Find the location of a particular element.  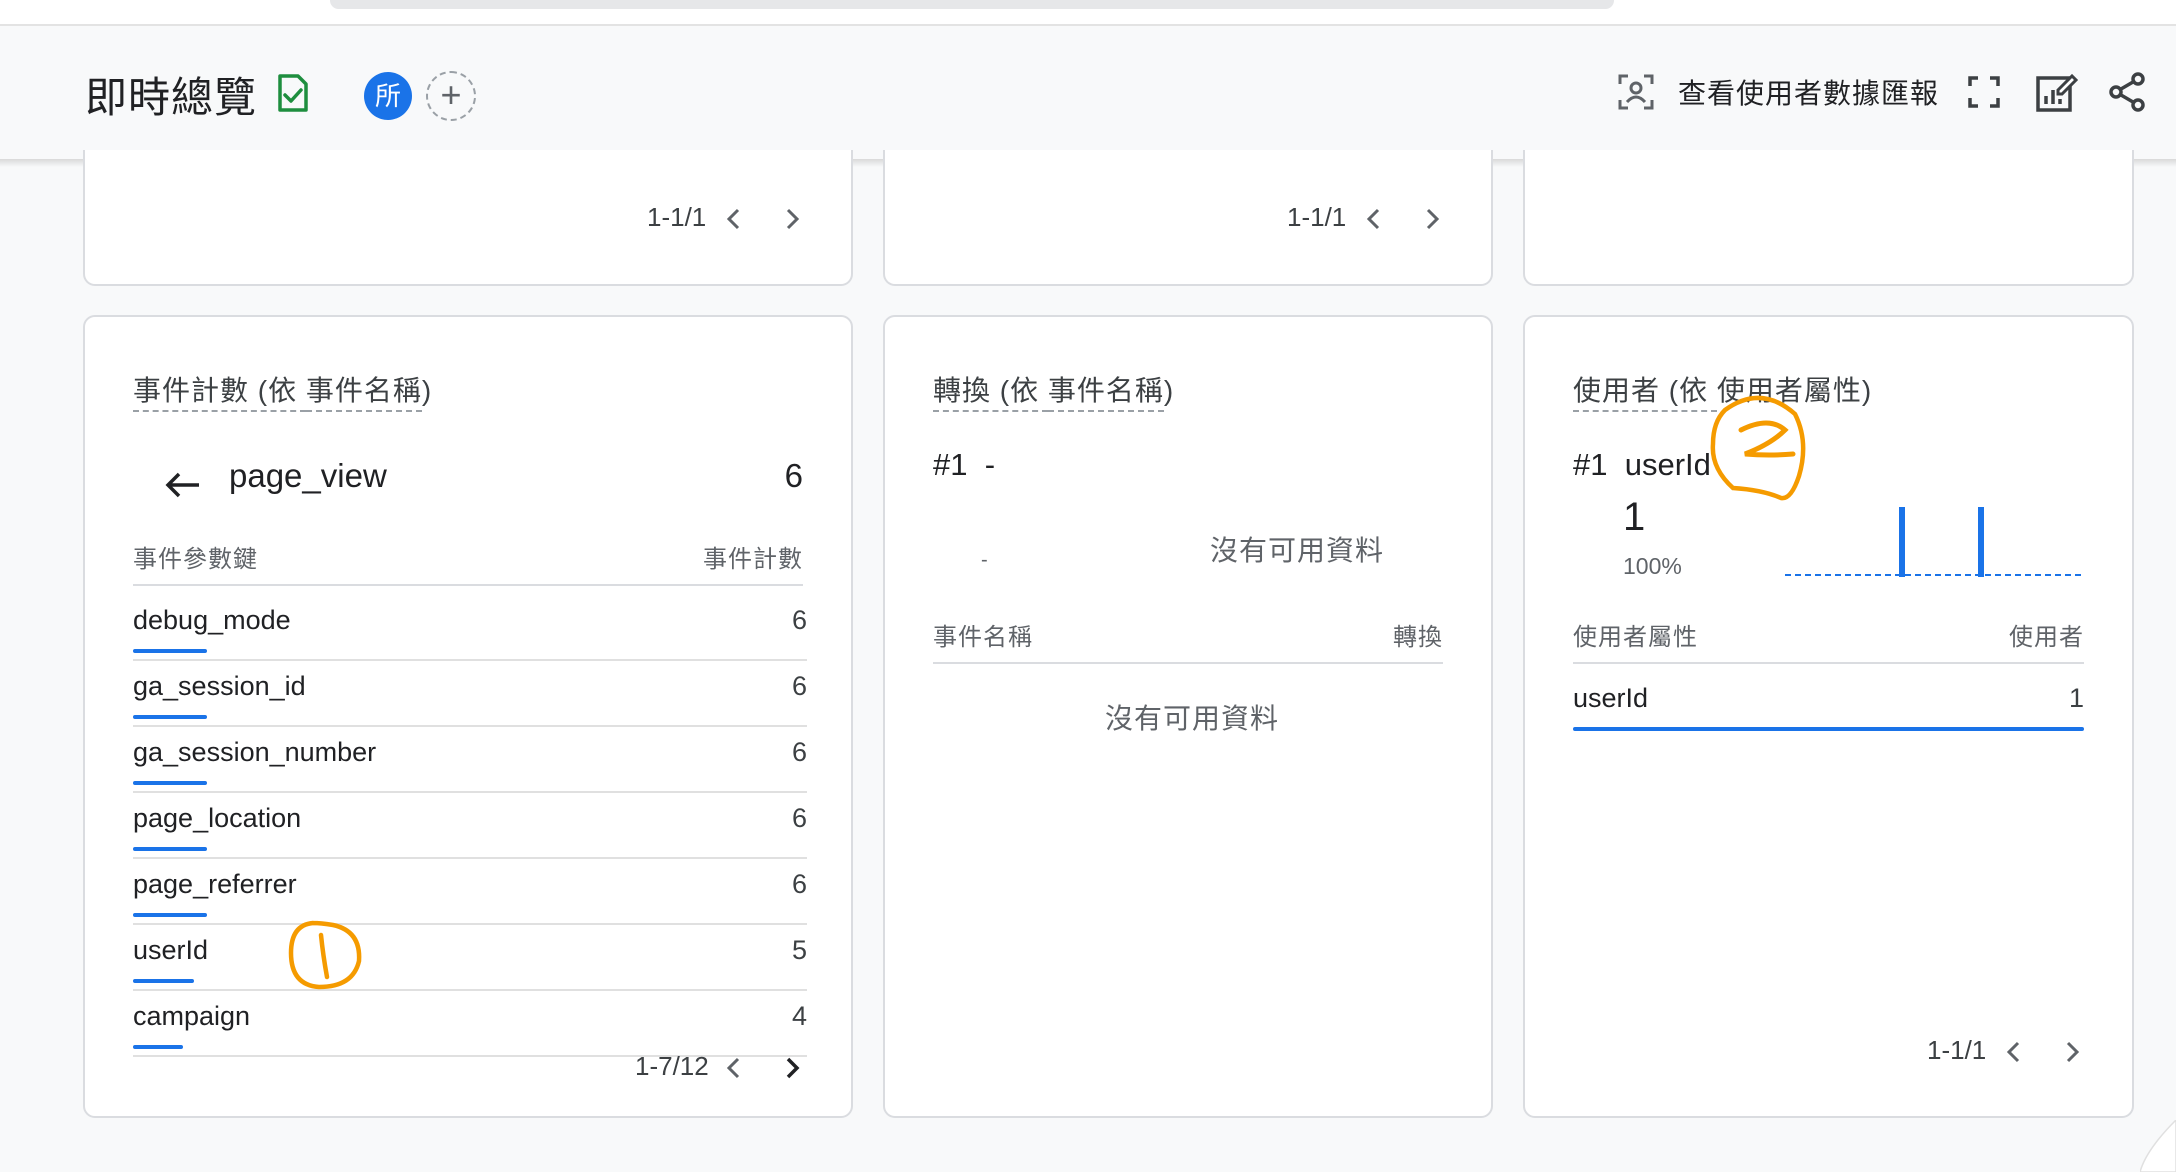

row-key: ga_session_id is located at coordinates (219, 686).